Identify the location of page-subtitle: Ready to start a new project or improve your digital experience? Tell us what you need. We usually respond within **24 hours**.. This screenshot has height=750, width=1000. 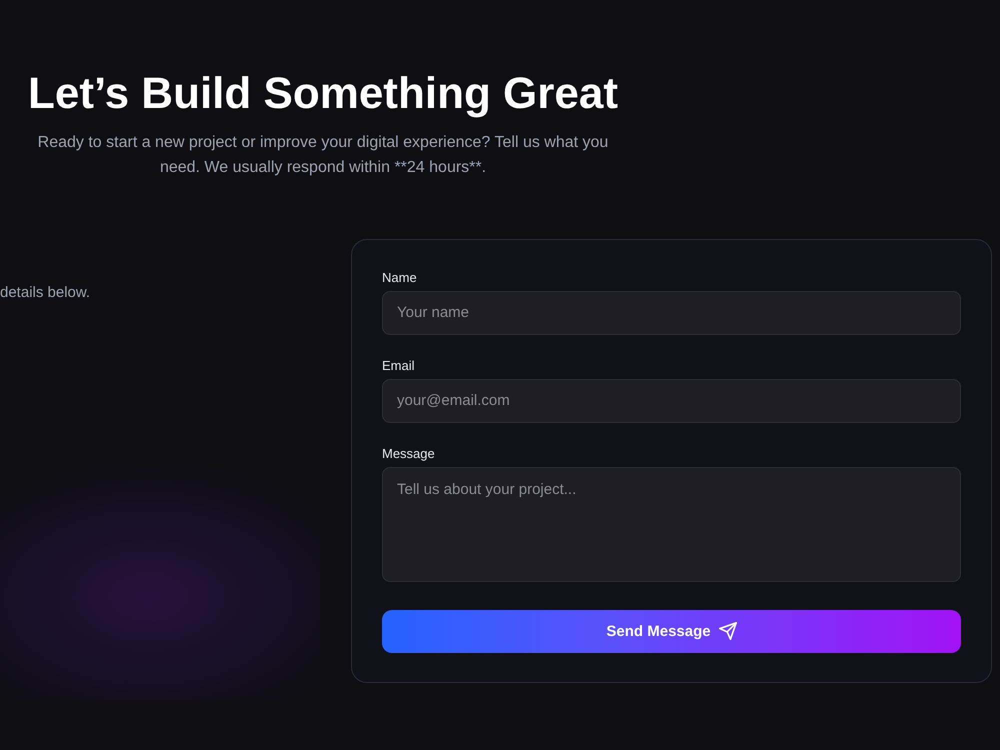
(323, 155).